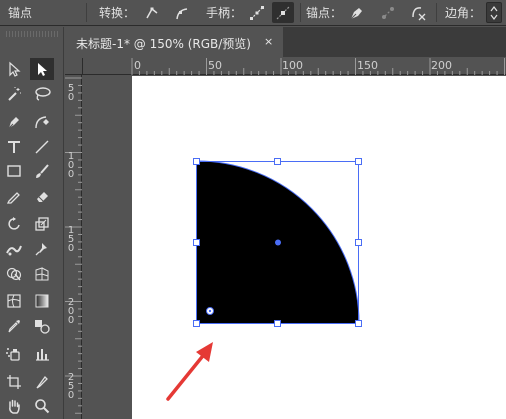 The width and height of the screenshot is (506, 419). What do you see at coordinates (32, 34) in the screenshot?
I see `panel-grip` at bounding box center [32, 34].